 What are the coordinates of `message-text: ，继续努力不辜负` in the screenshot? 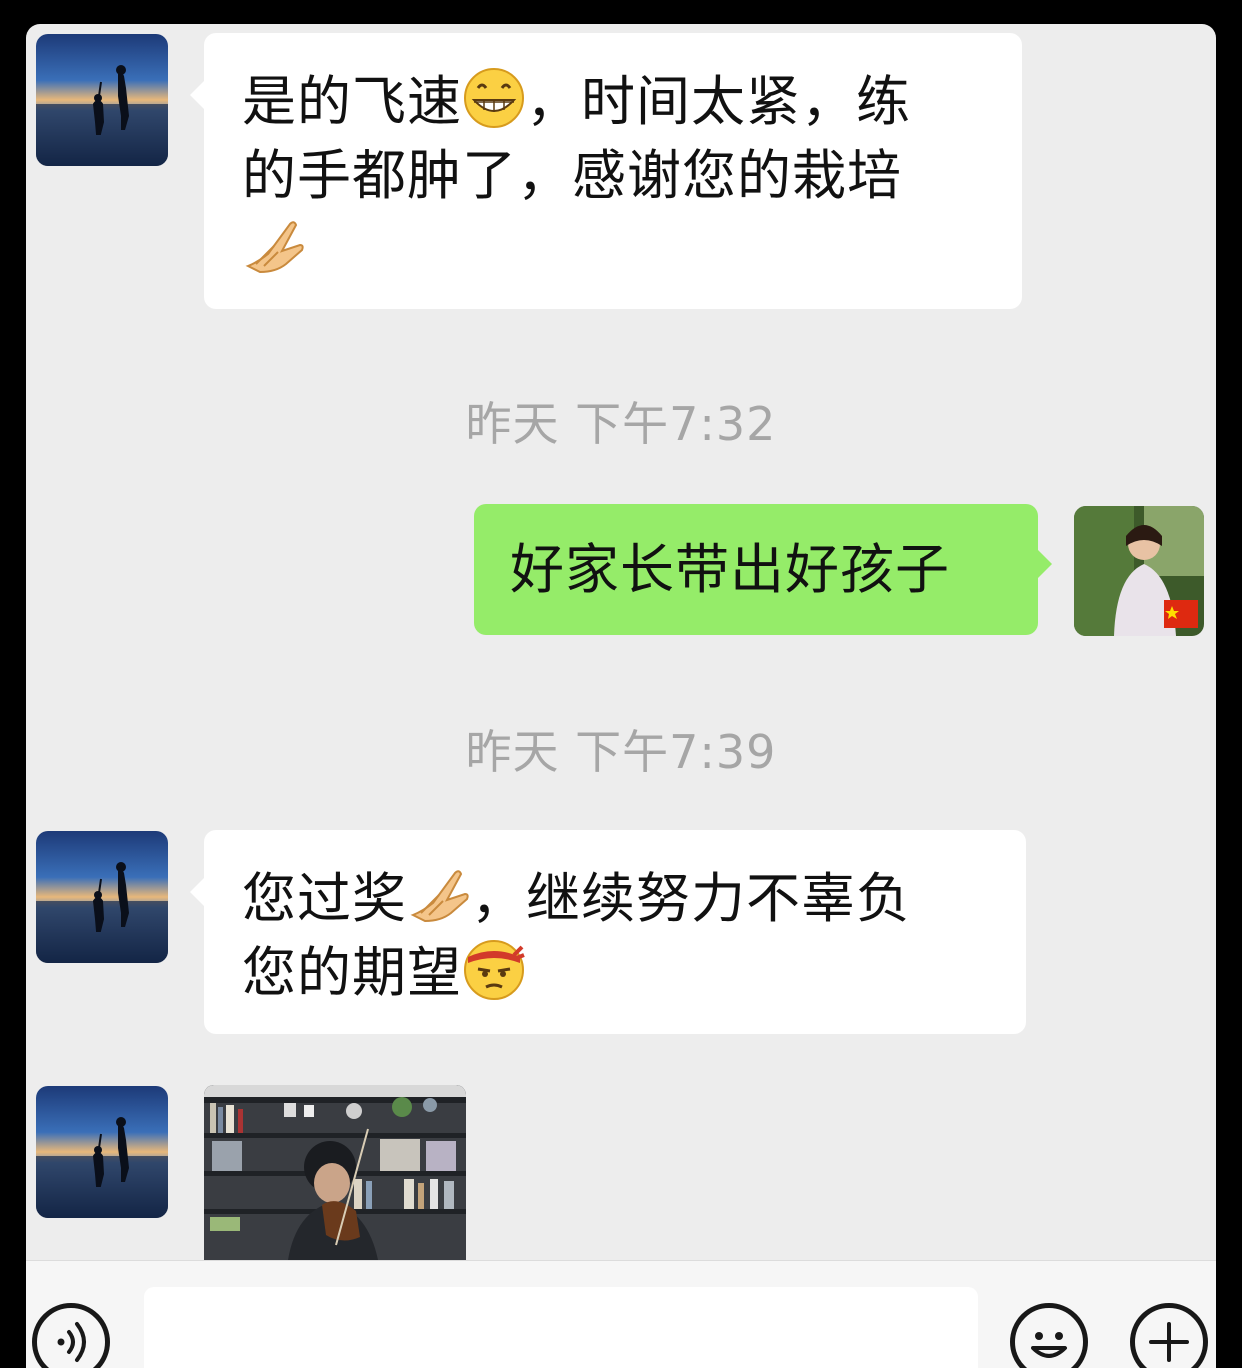 It's located at (691, 898).